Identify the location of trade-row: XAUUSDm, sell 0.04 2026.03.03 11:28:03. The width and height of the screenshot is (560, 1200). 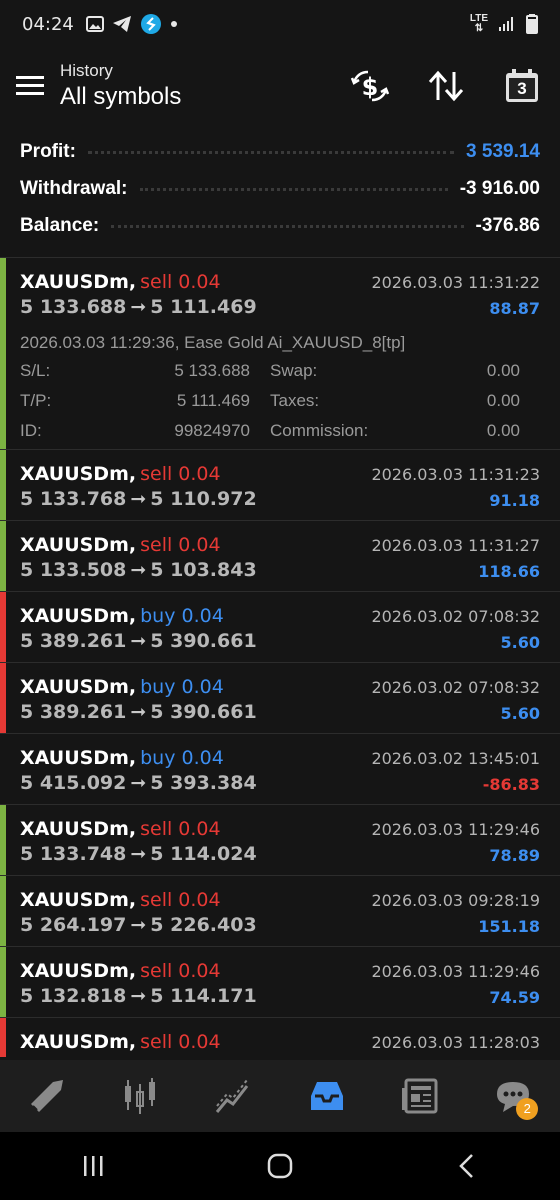
(280, 1037).